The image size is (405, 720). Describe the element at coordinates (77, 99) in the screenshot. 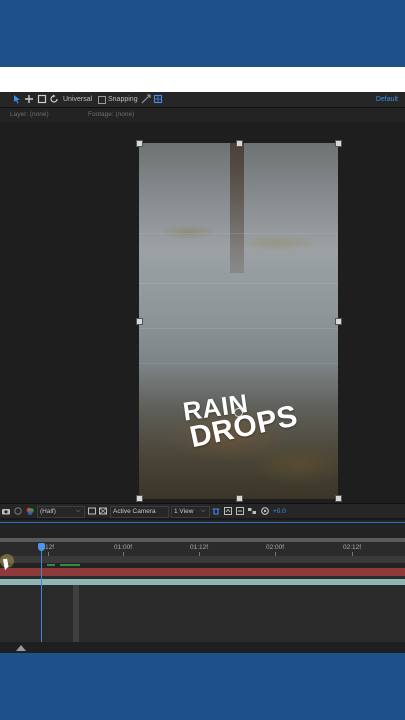

I see `axis-mode-label: Universal` at that location.